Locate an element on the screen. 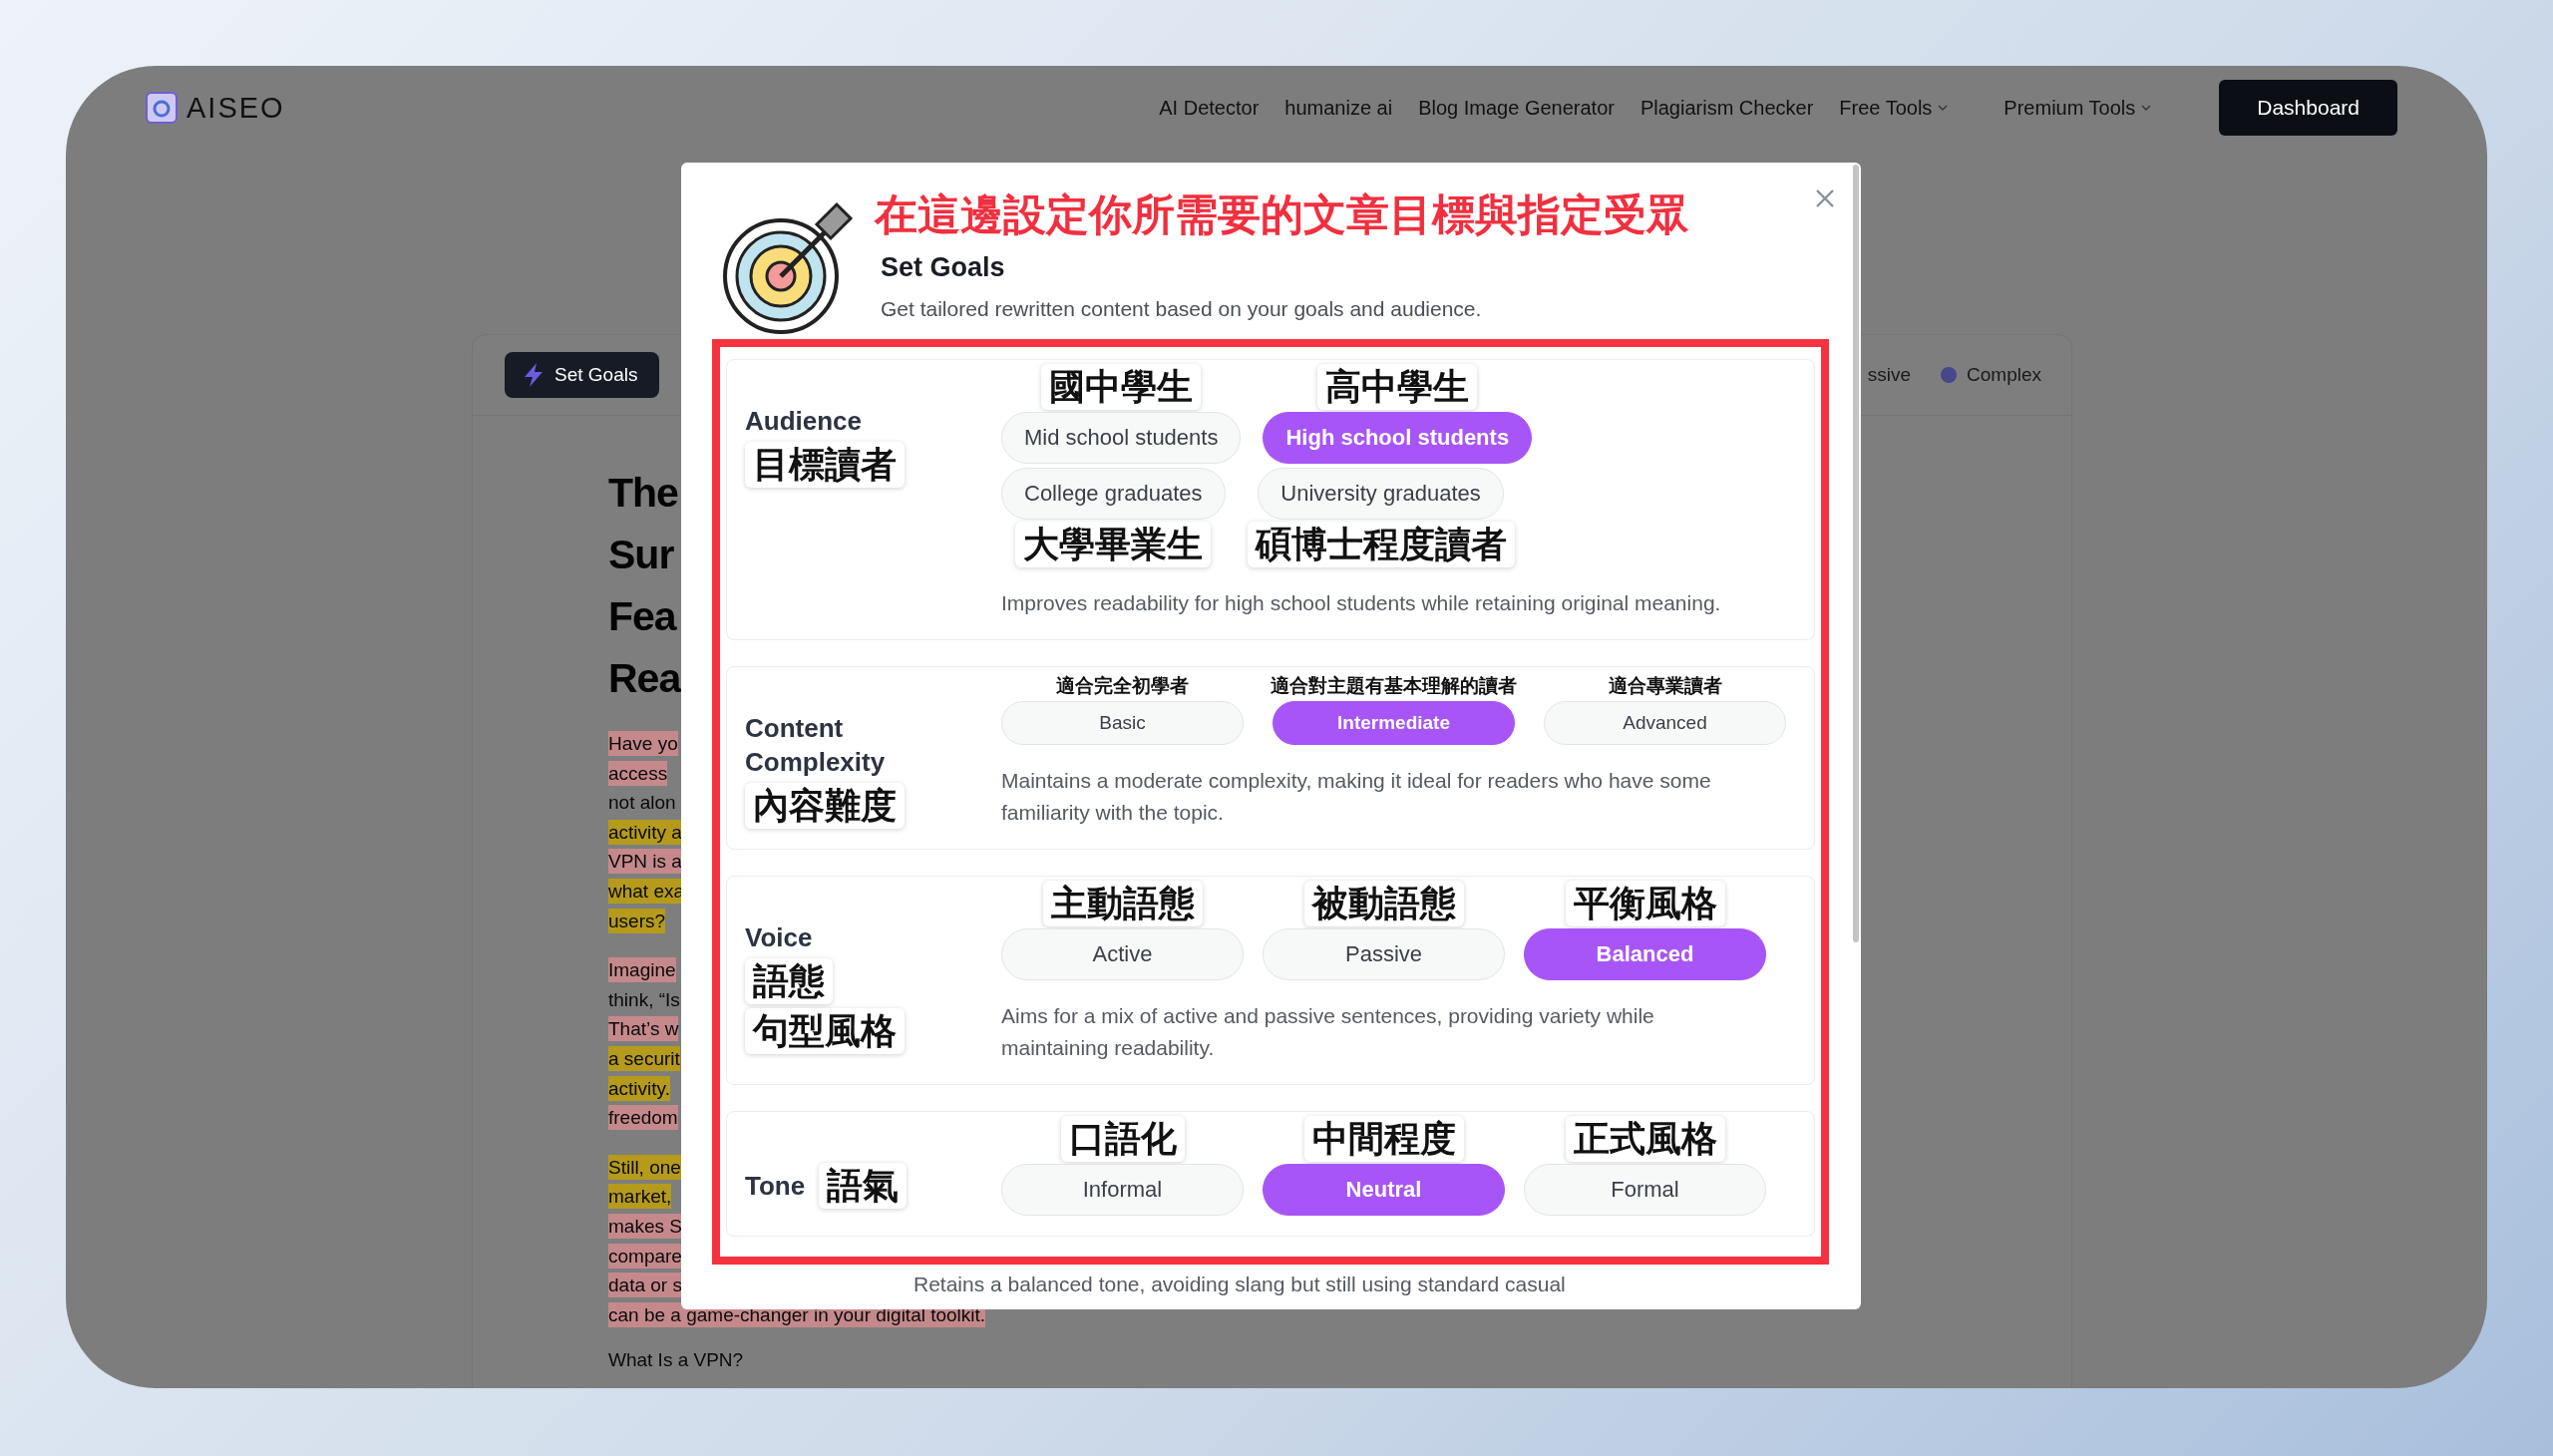  nav-link: Premium Tools is located at coordinates (2078, 108).